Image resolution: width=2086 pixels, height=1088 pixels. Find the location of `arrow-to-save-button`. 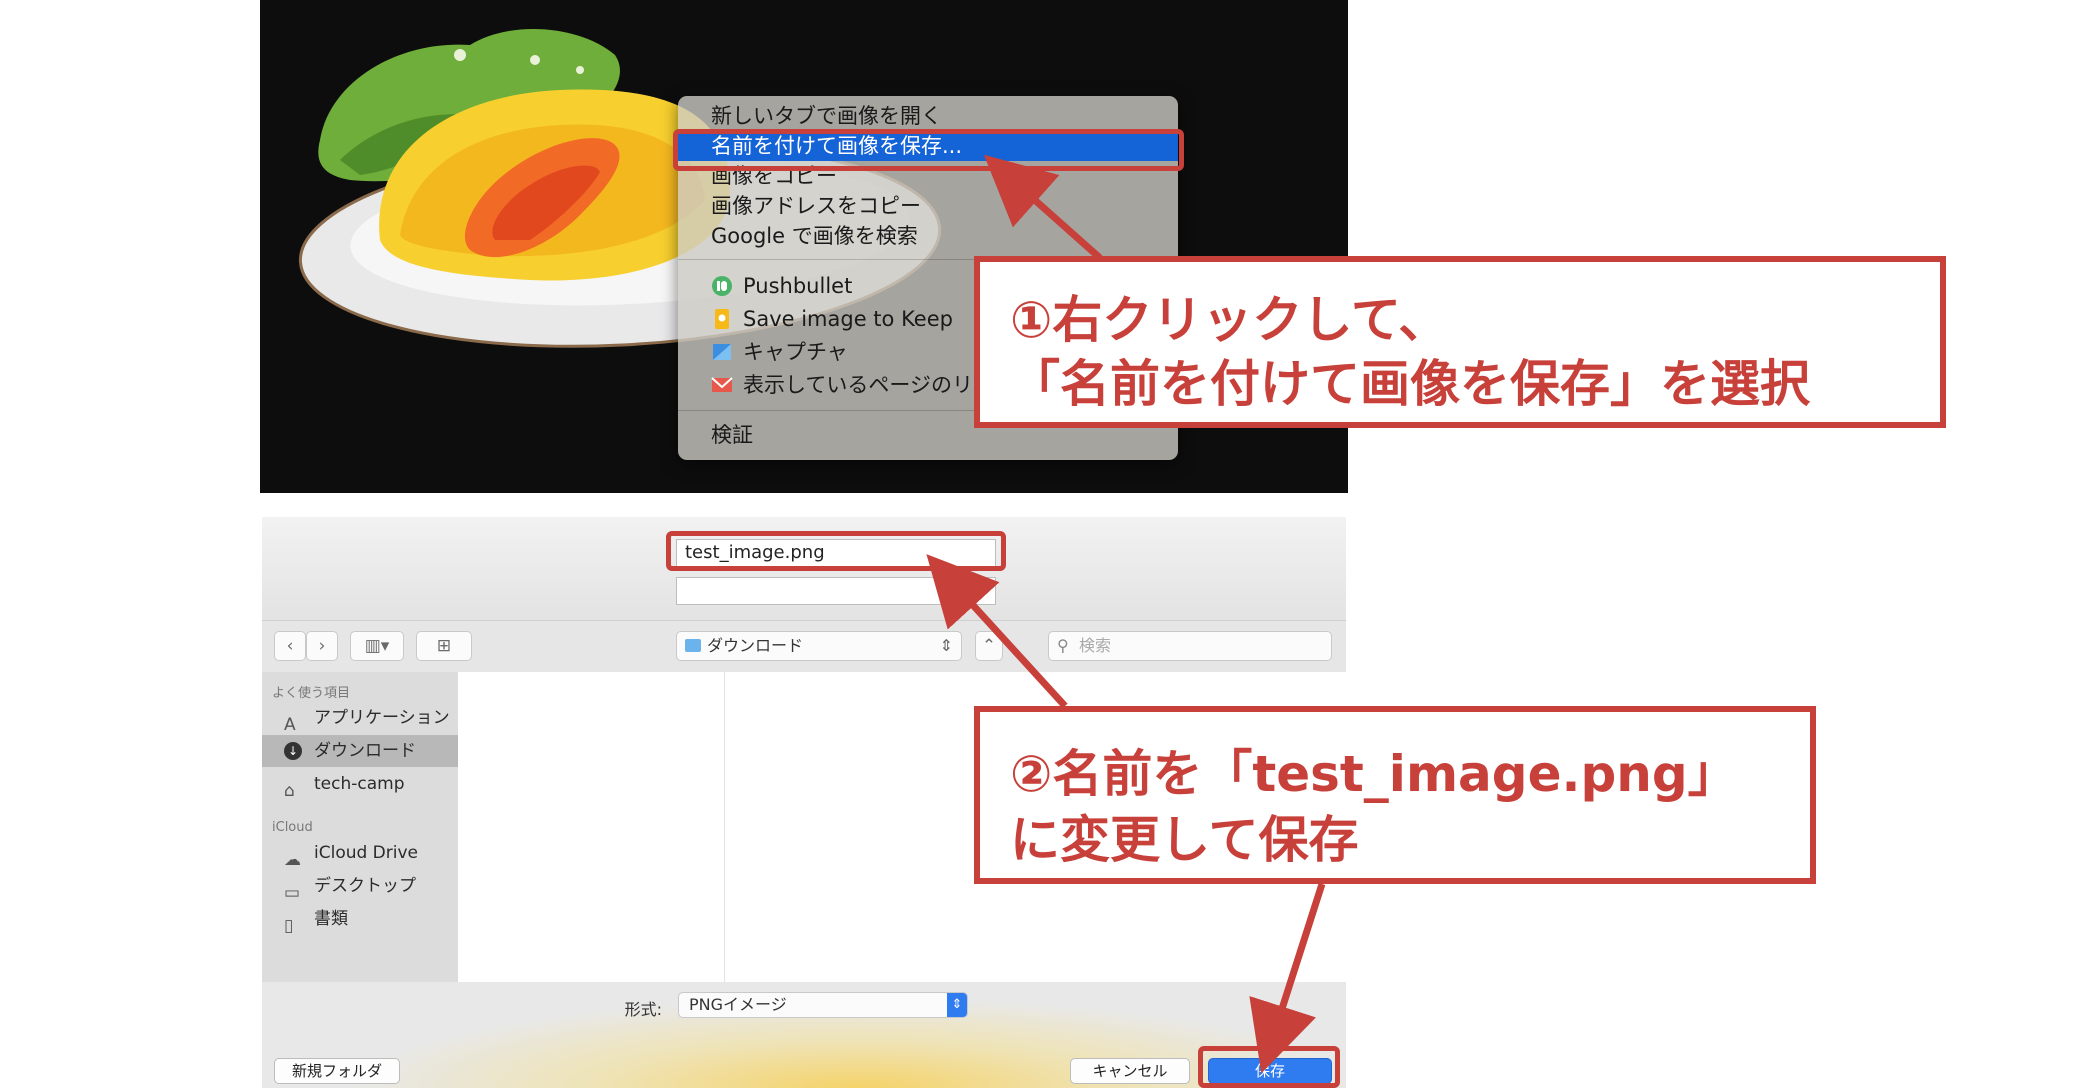

arrow-to-save-button is located at coordinates (1287, 978).